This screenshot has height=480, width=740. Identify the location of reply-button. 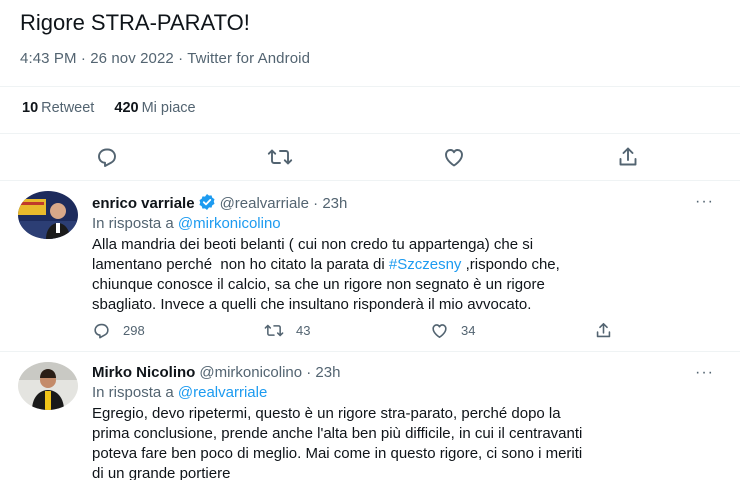
(107, 157).